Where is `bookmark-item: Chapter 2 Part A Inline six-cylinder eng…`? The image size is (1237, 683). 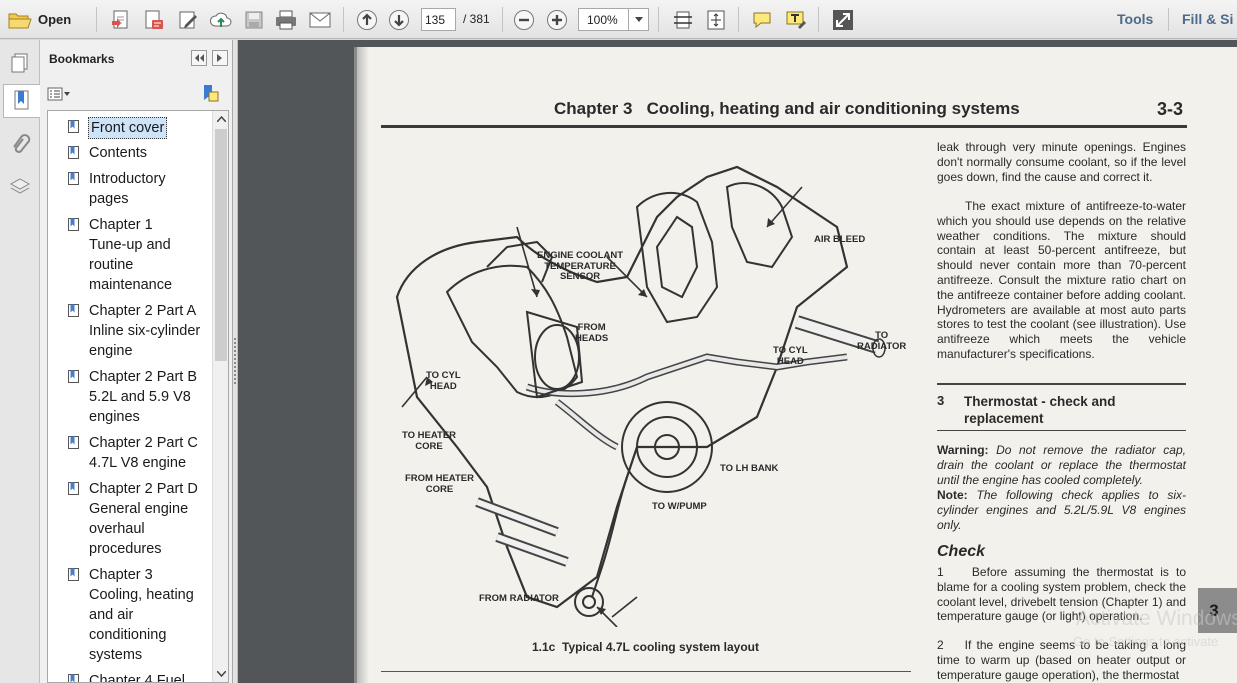 bookmark-item: Chapter 2 Part A Inline six-cylinder eng… is located at coordinates (130, 331).